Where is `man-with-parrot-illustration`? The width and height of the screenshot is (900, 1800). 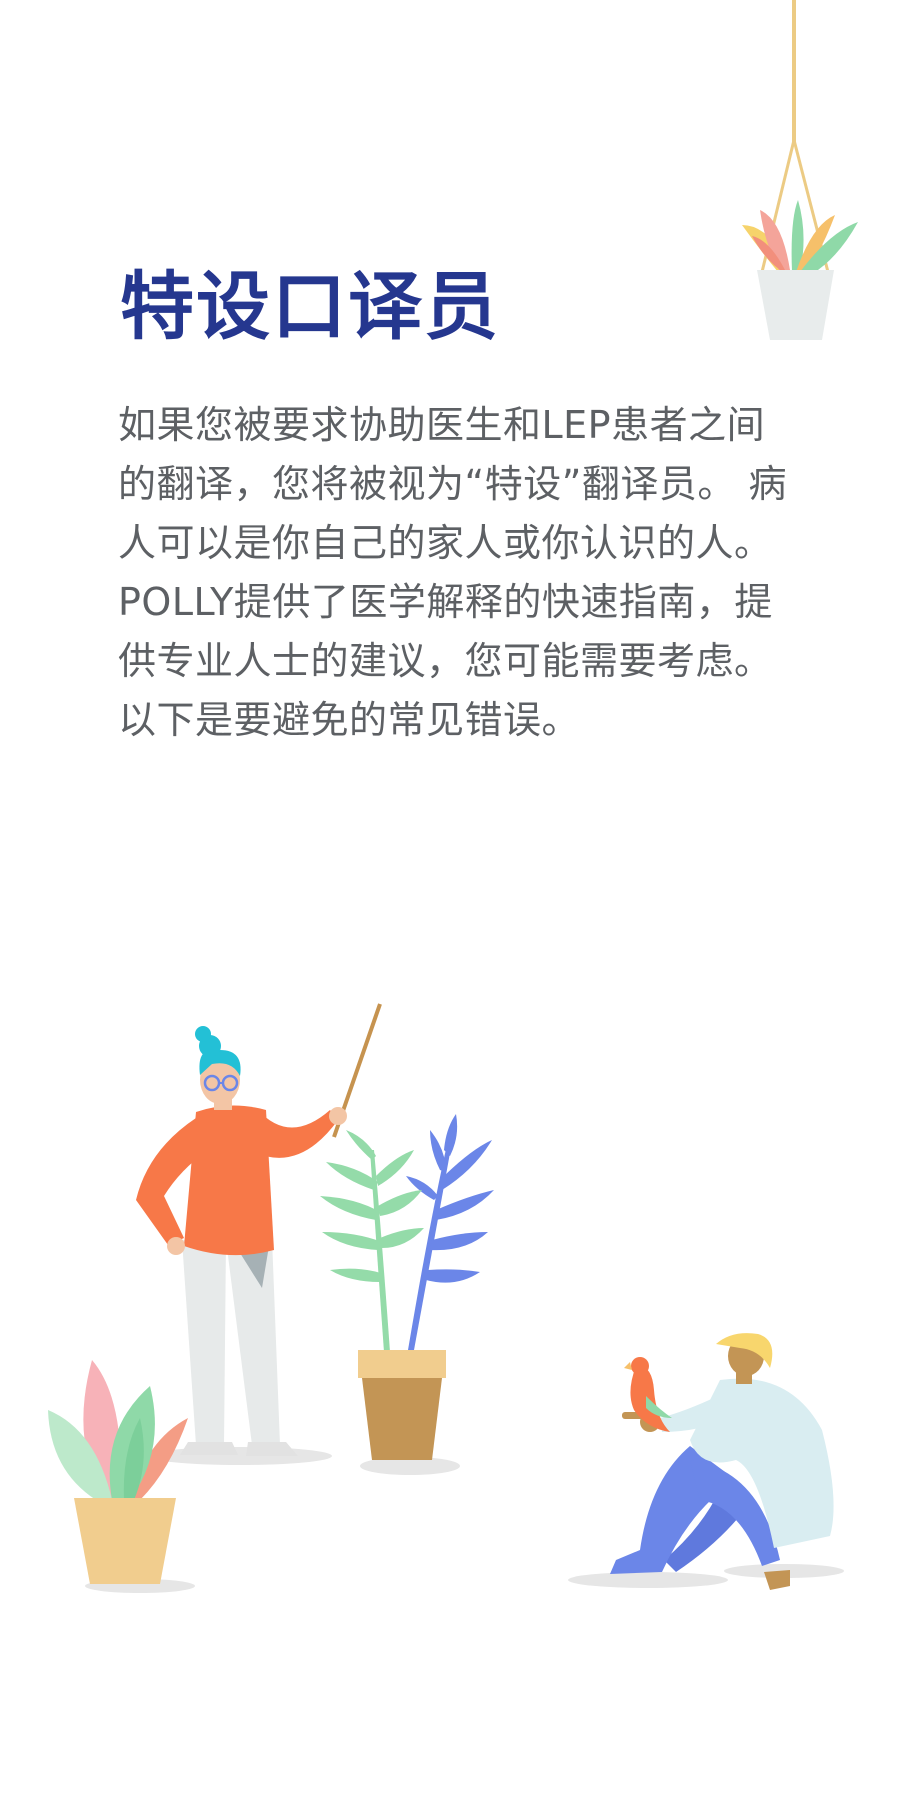
man-with-parrot-illustration is located at coordinates (722, 1461).